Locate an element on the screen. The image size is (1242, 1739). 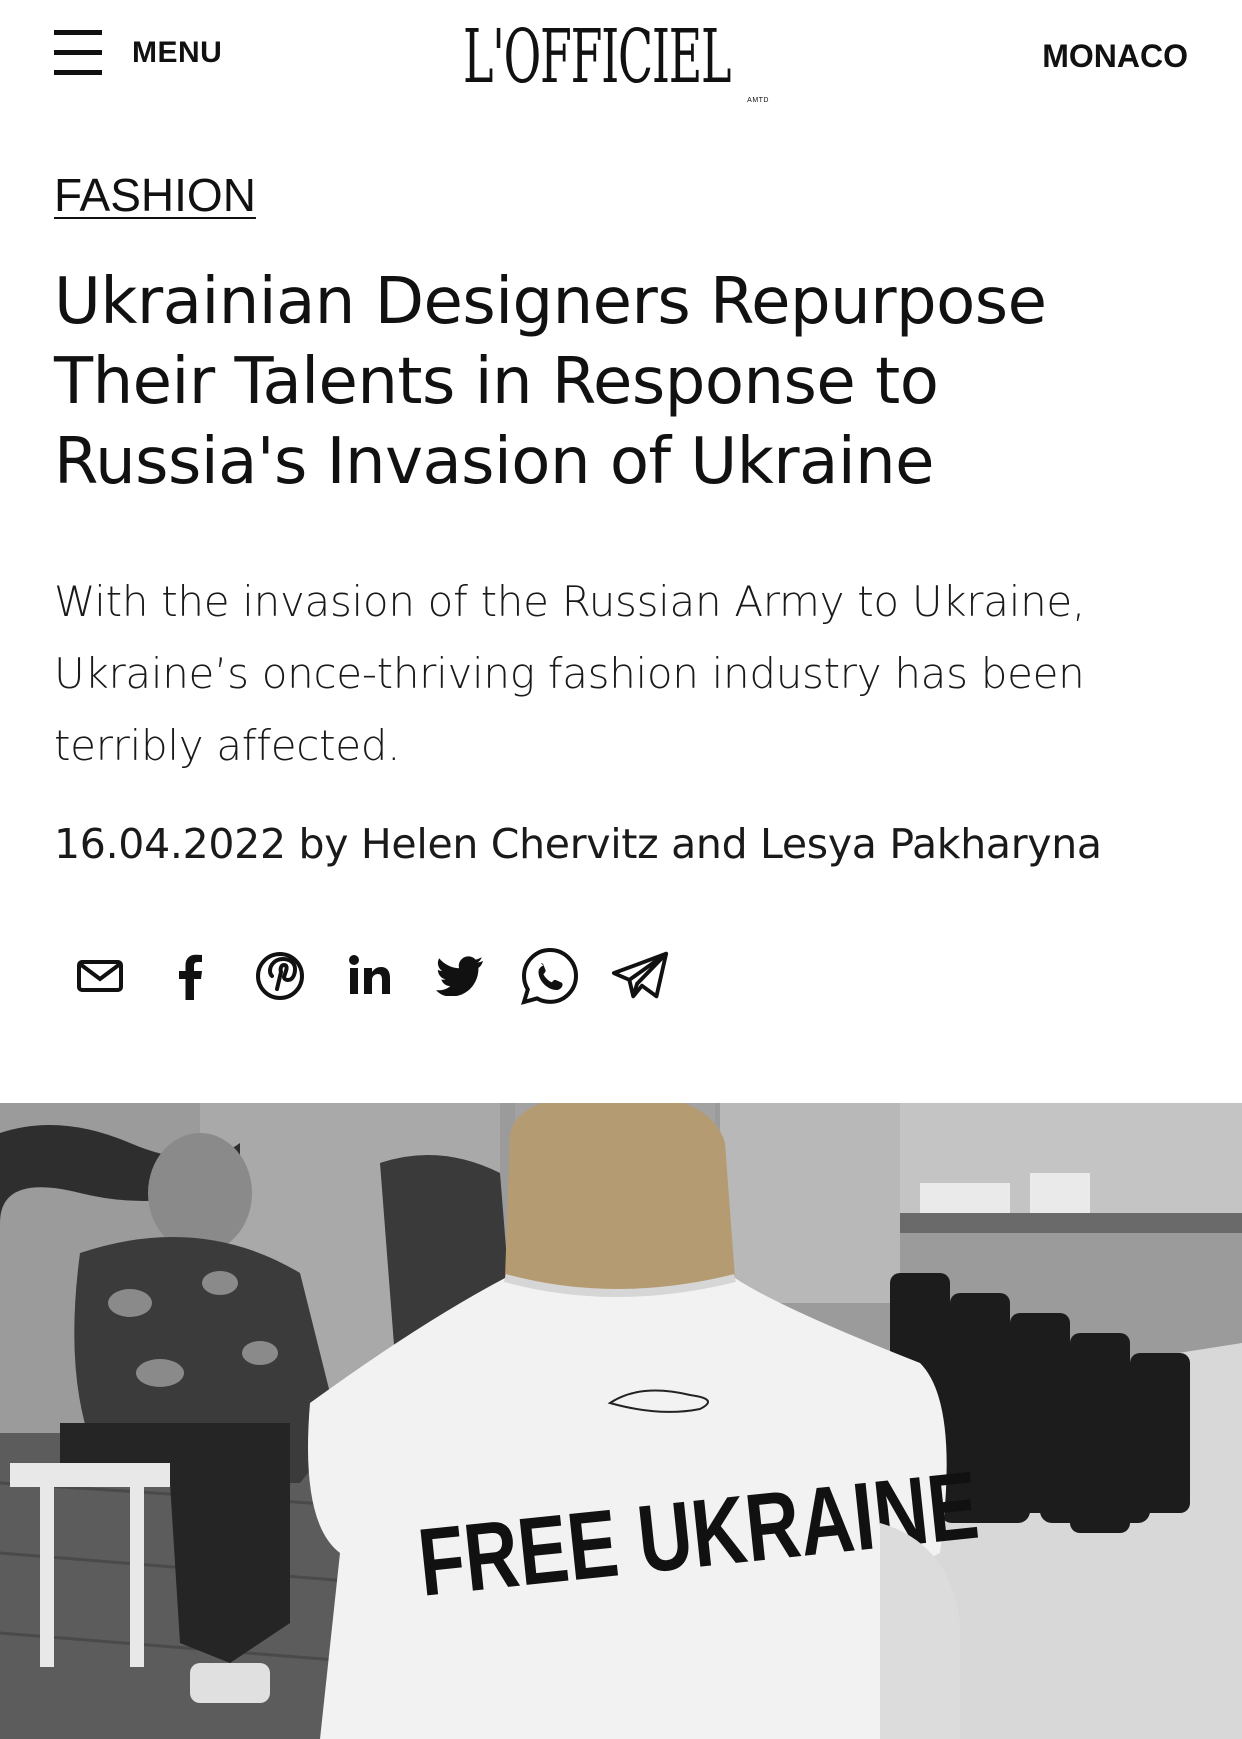
site-logo: L'OFFICIEL AMTD is located at coordinates (623, 58).